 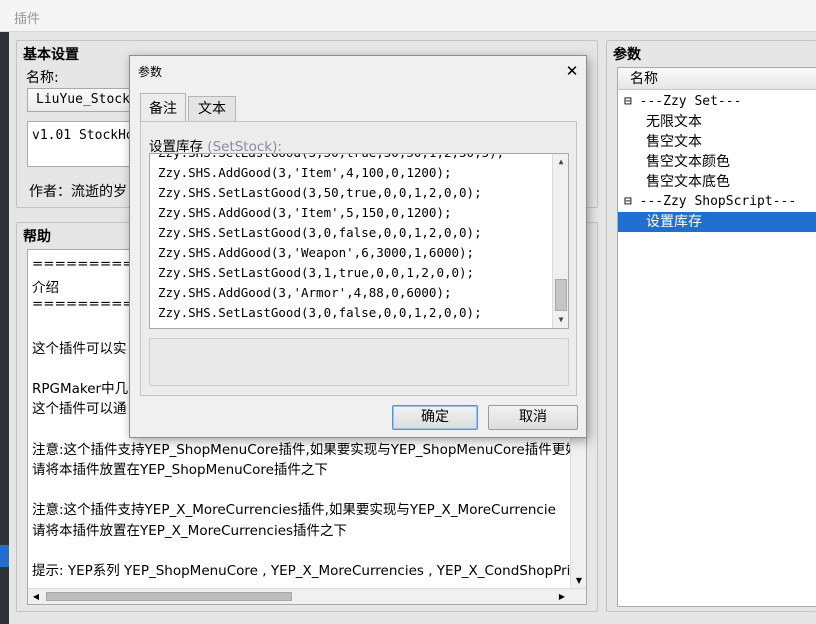 What do you see at coordinates (307, 596) in the screenshot?
I see `help-horizontal-scrollbar: ◀ ▶` at bounding box center [307, 596].